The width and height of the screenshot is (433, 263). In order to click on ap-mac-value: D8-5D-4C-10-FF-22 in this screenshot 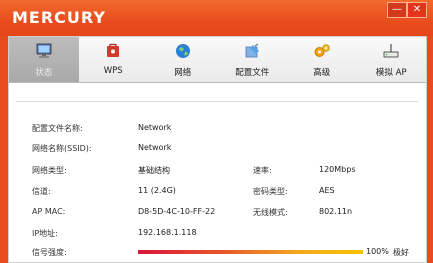, I will do `click(177, 211)`.